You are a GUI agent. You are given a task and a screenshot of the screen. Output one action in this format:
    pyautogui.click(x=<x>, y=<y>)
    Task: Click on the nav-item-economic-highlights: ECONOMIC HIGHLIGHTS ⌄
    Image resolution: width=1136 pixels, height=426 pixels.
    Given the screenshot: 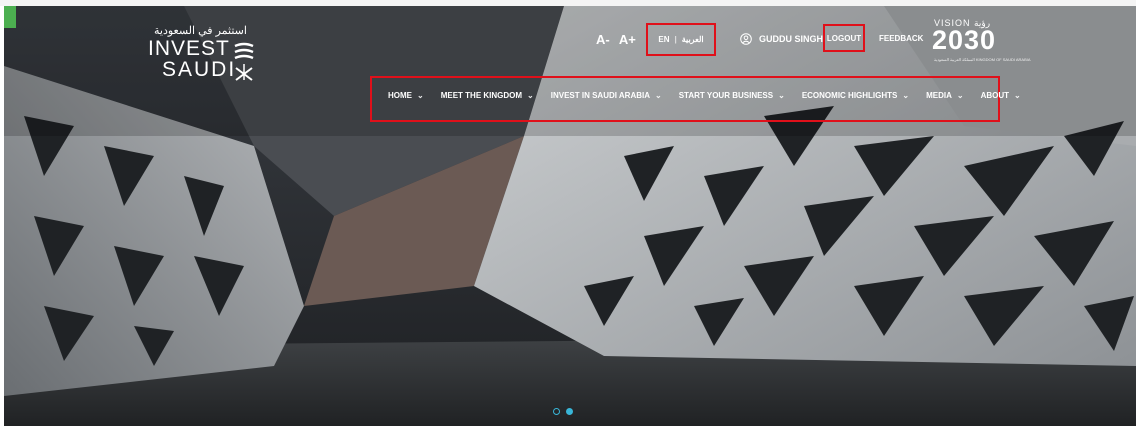 What is the action you would take?
    pyautogui.click(x=855, y=95)
    